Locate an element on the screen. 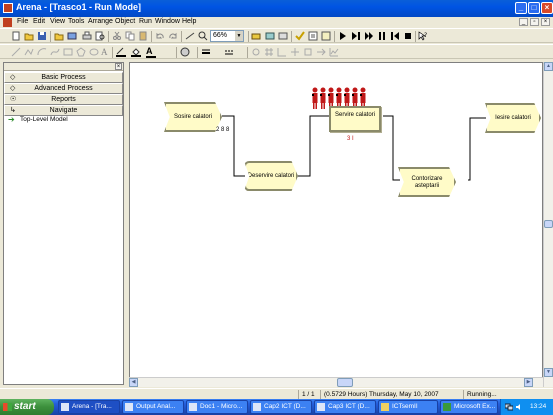 This screenshot has width=553, height=415. help-pointer-icon: ? is located at coordinates (423, 36).